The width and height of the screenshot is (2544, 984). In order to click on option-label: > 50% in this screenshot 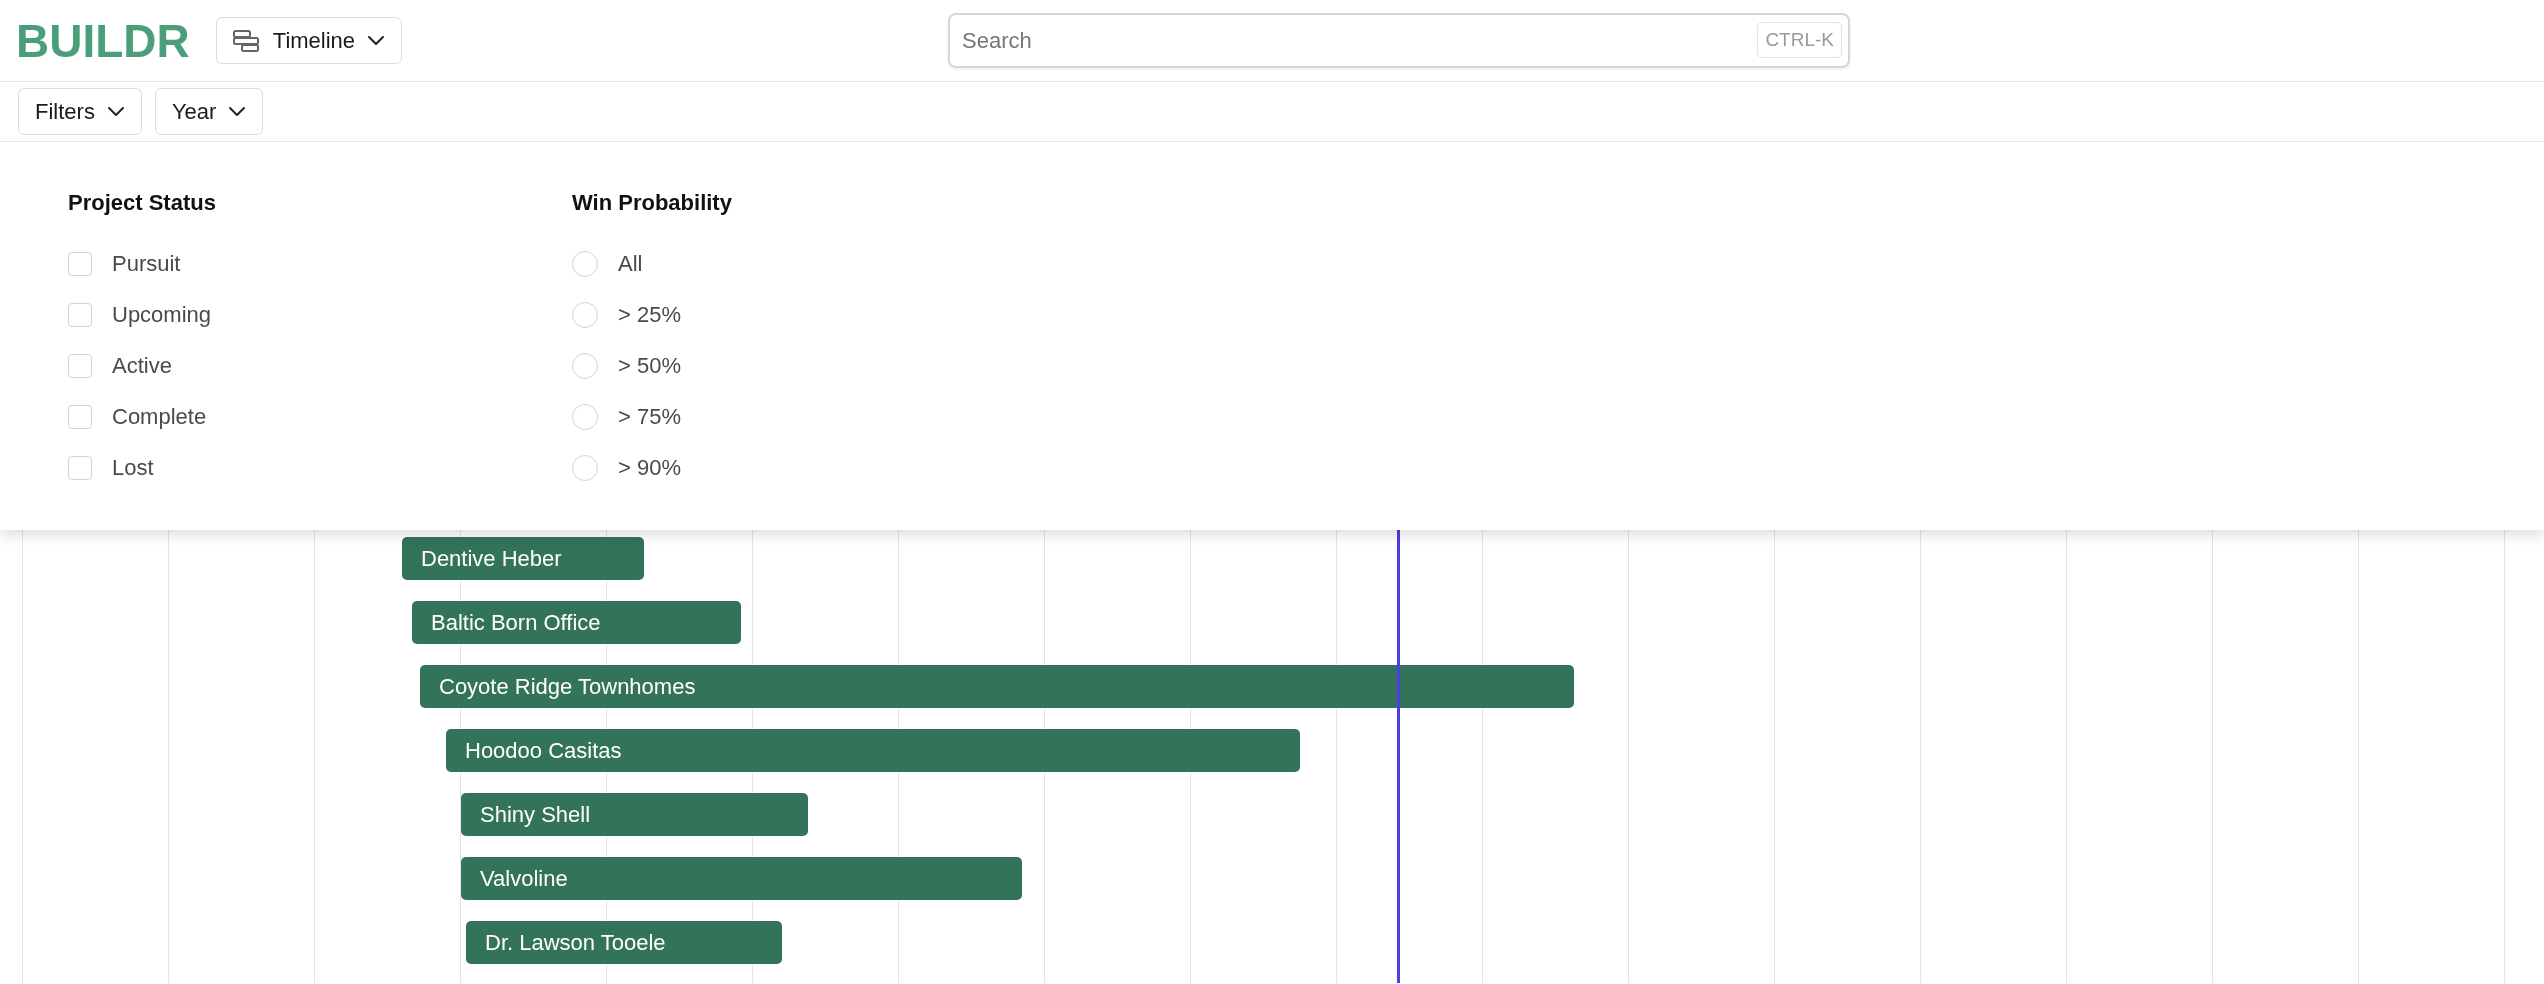, I will do `click(649, 365)`.